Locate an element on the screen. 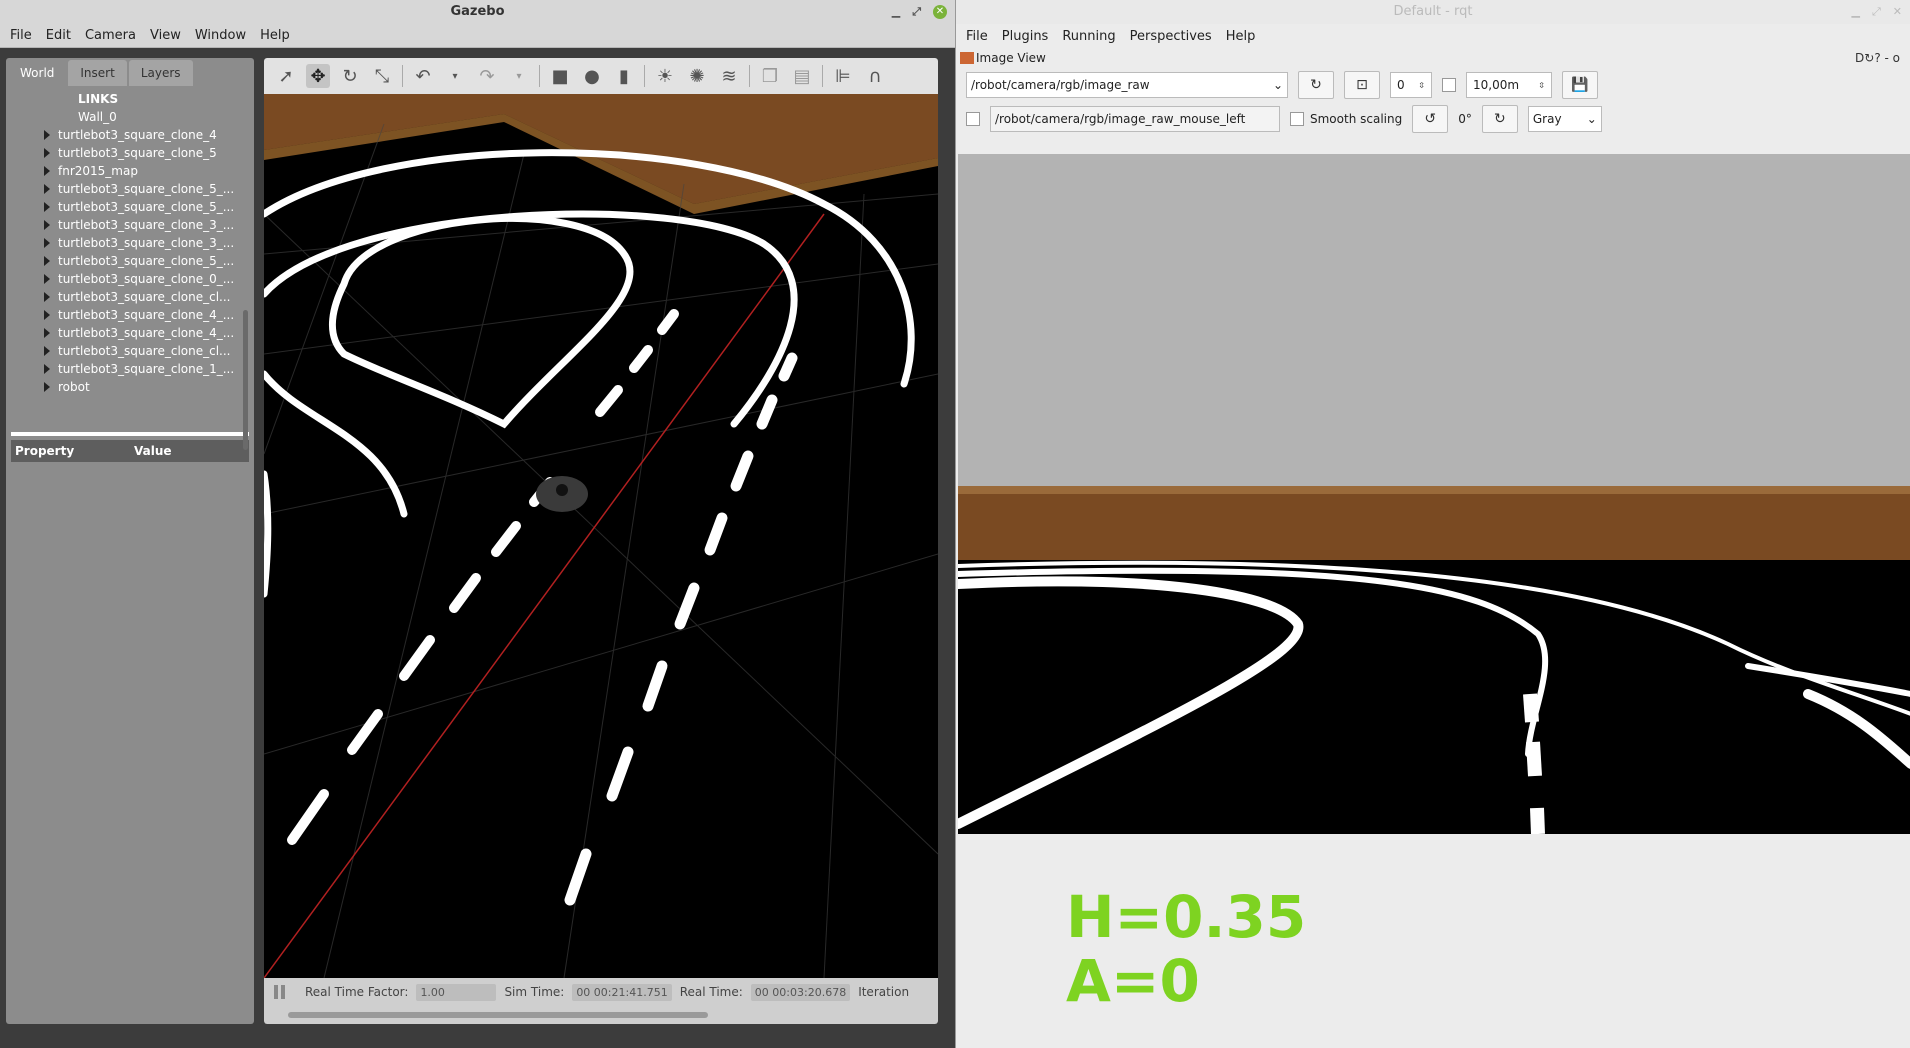  translate-icon: ✥ is located at coordinates (318, 76).